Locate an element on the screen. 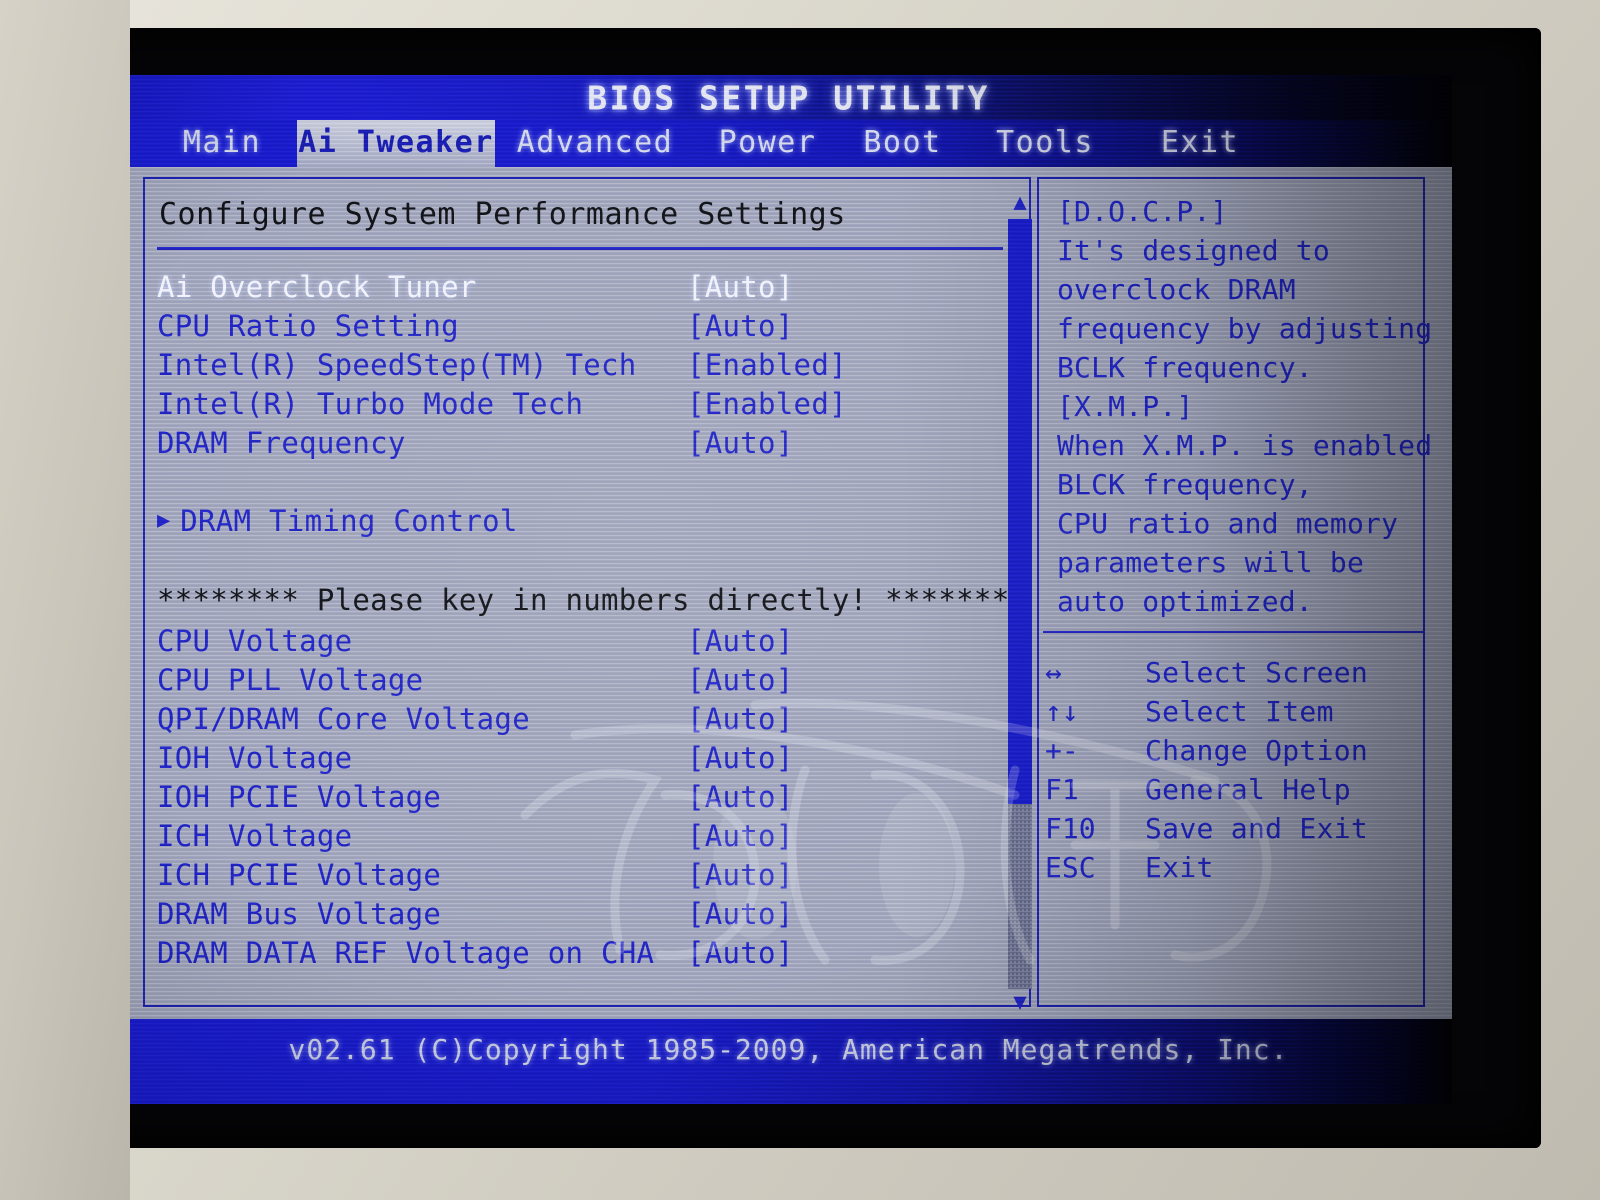  key-legend-row: ↔ Select Screen is located at coordinates (1233, 672).